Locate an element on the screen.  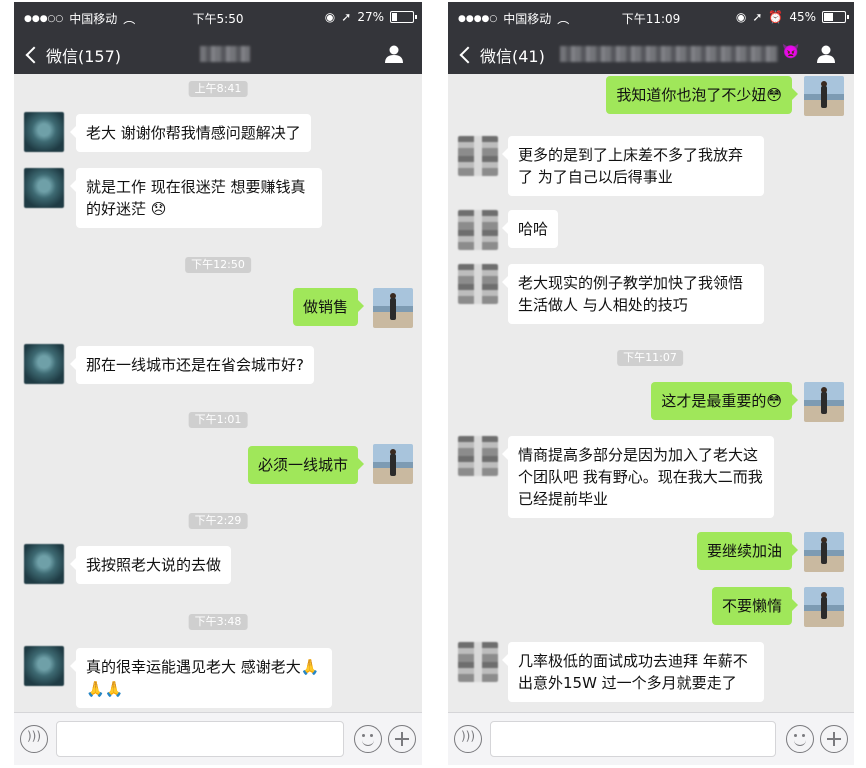
message-bubble-outgoing: 这才是最重要的😳 is located at coordinates (724, 401).